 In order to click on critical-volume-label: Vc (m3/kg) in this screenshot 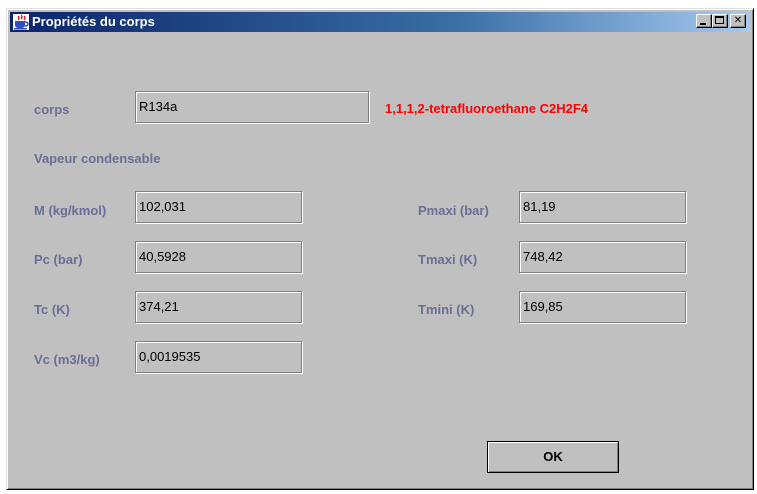, I will do `click(67, 359)`.